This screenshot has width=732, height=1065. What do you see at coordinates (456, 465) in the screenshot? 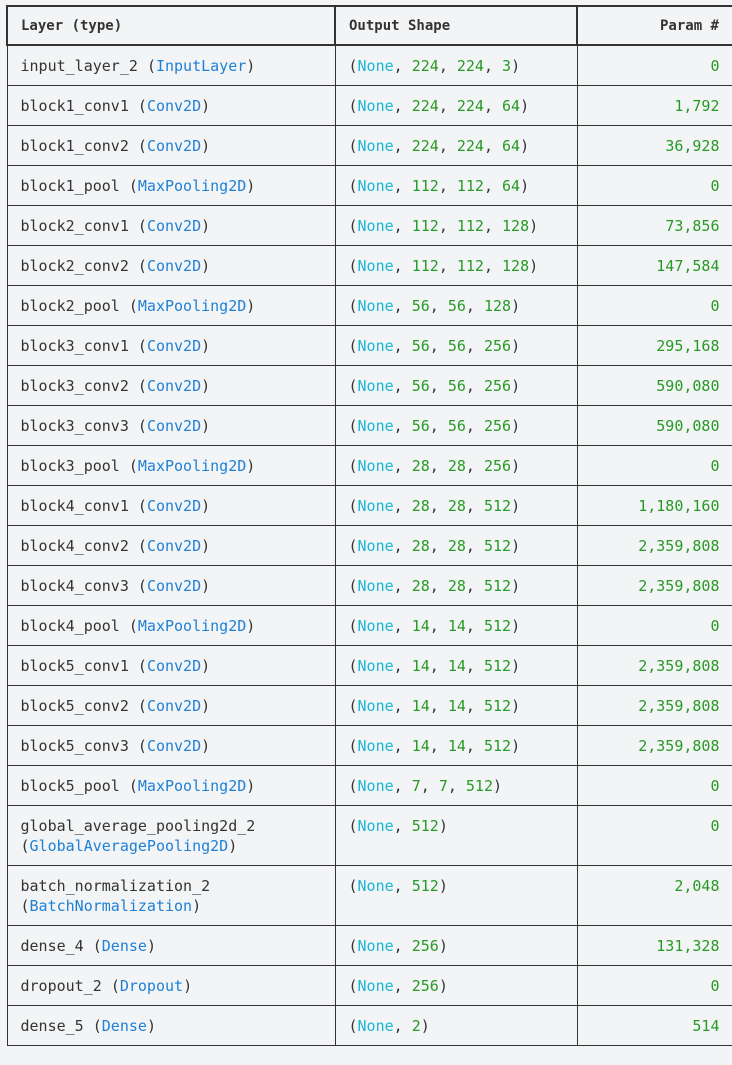
I see `output-shape-cell: (None, 28, 28, 256)` at bounding box center [456, 465].